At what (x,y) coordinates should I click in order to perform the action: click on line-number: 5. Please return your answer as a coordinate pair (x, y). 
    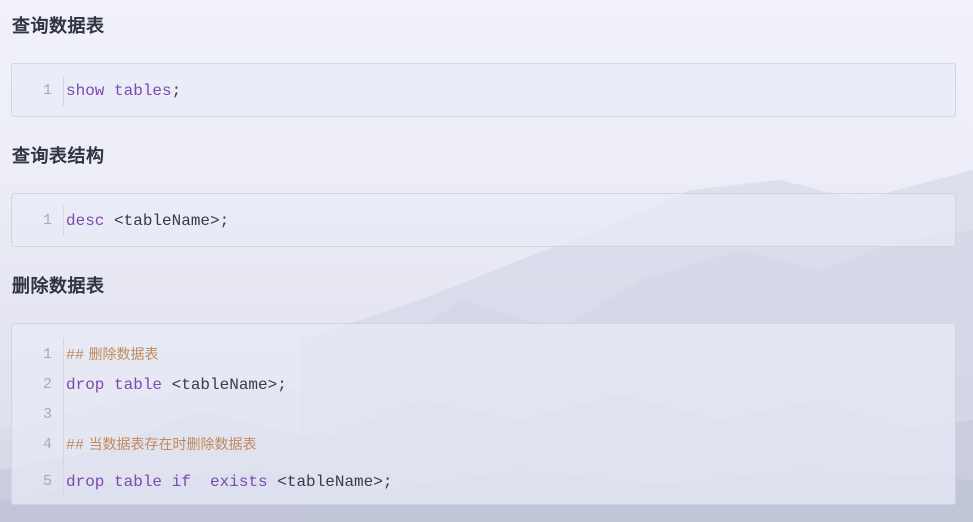
    Looking at the image, I should click on (47, 481).